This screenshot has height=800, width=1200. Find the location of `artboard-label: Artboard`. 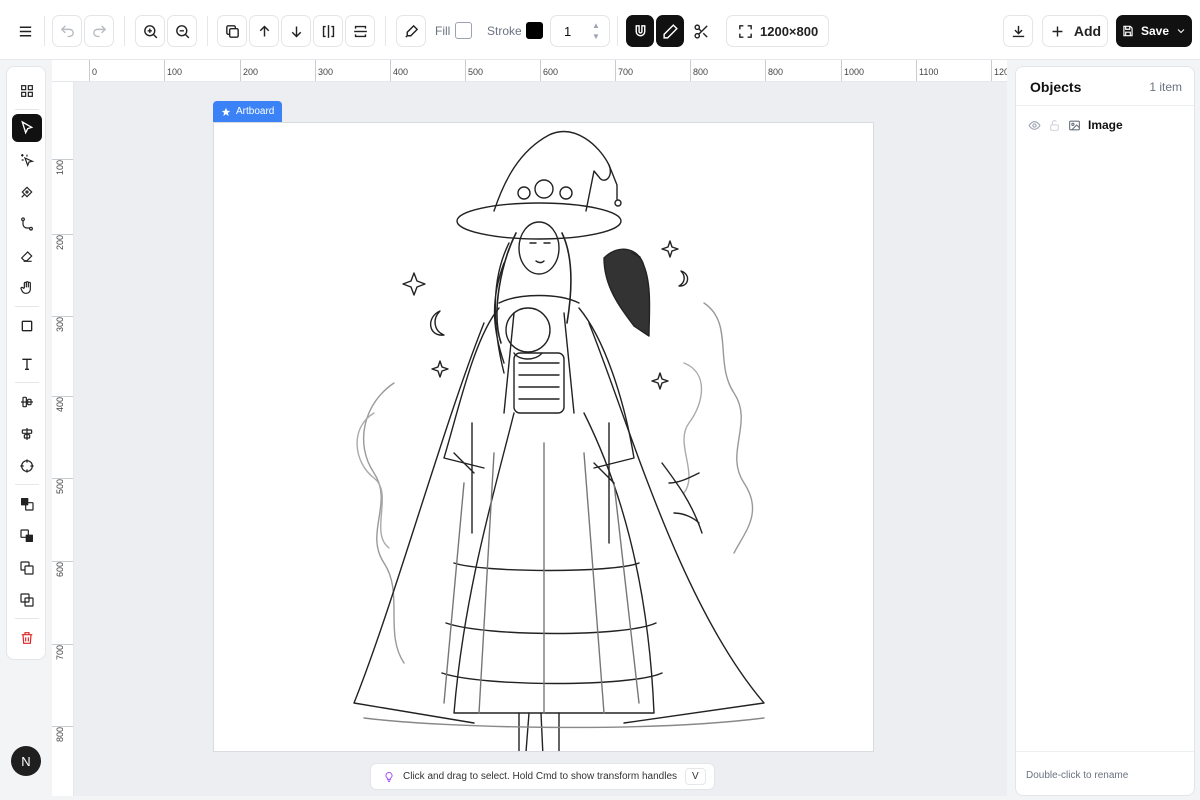

artboard-label: Artboard is located at coordinates (248, 111).